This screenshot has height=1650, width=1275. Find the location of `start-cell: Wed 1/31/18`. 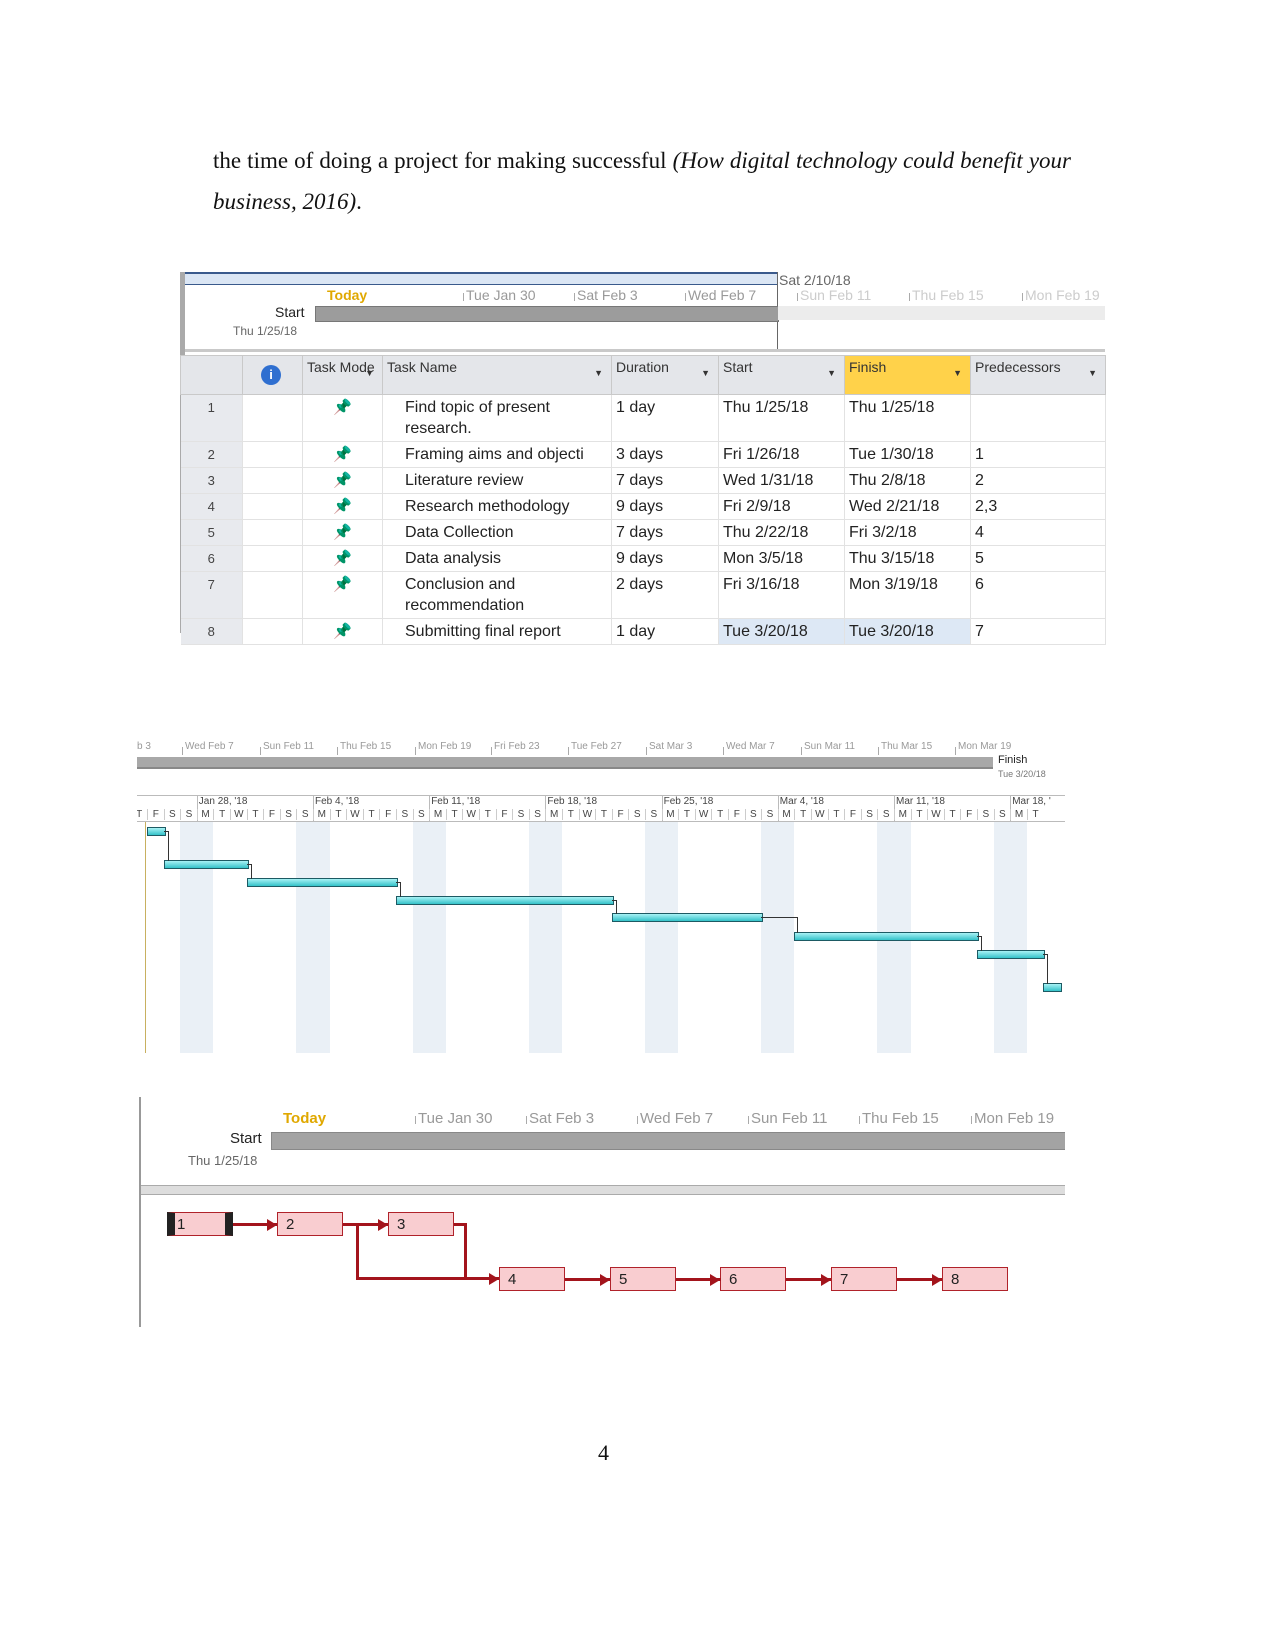

start-cell: Wed 1/31/18 is located at coordinates (781, 480).